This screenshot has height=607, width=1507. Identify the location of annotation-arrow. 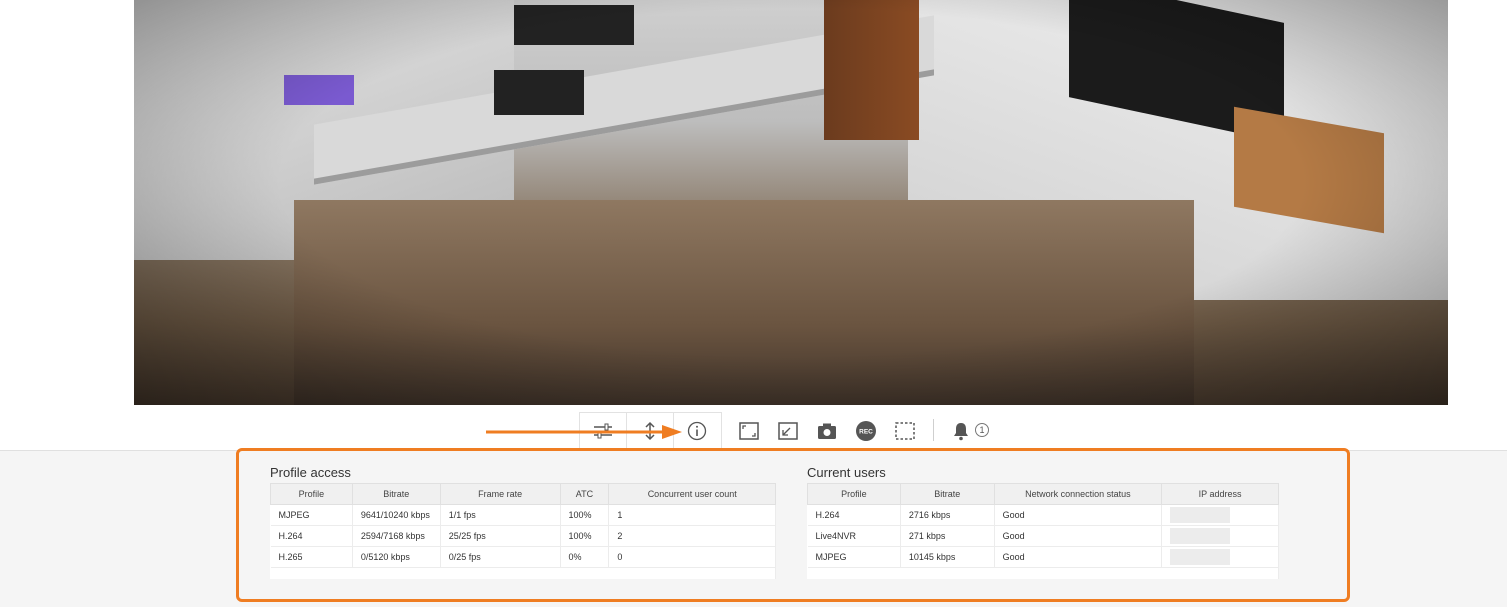
(584, 432).